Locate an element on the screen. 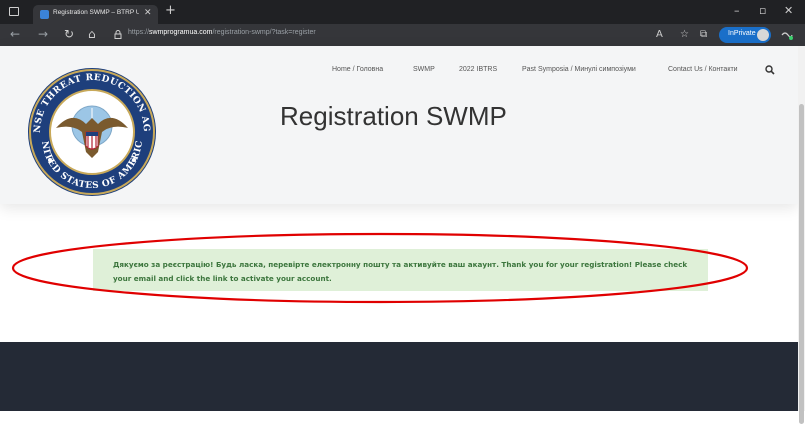 The image size is (805, 424). scrollbar-thumb is located at coordinates (801, 264).